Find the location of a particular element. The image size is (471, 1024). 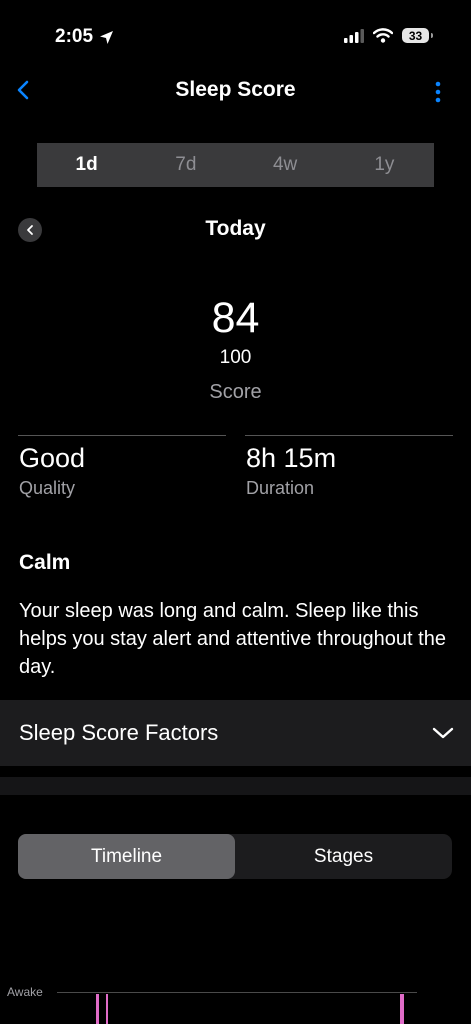

awake-gridline is located at coordinates (237, 992).